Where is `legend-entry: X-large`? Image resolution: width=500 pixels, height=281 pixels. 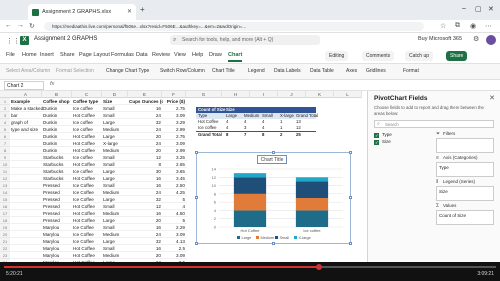
legend-entry: X-large is located at coordinates (305, 238).